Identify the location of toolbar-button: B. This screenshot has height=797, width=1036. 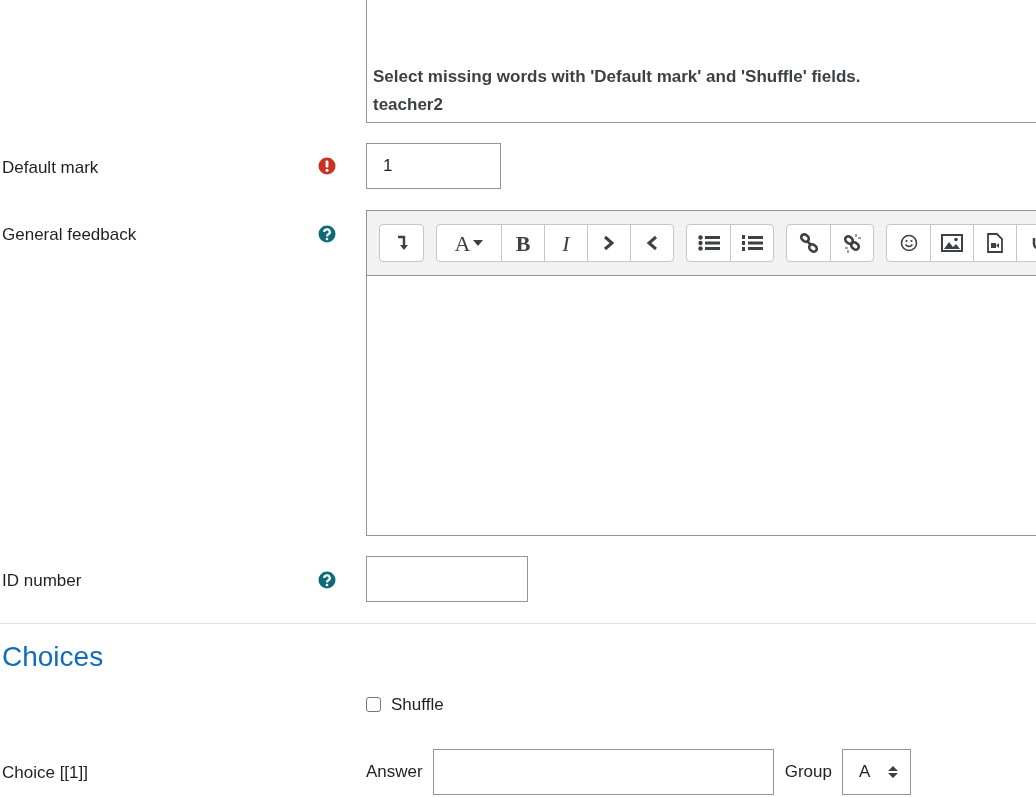
(522, 243).